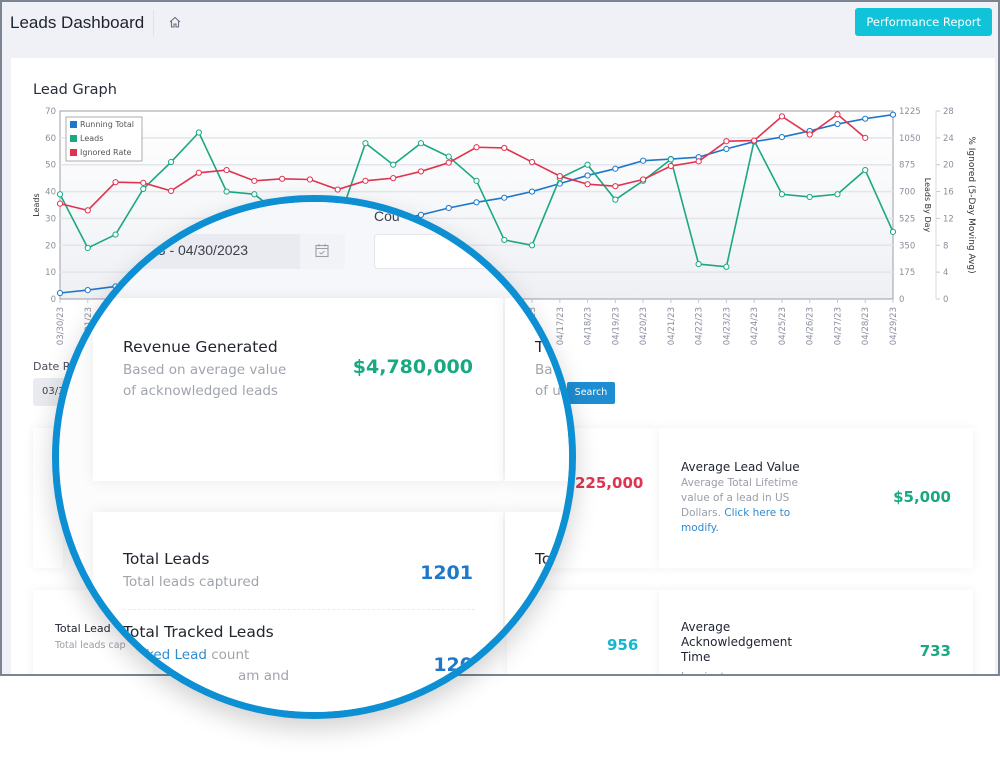  What do you see at coordinates (735, 498) in the screenshot?
I see `avg-lead-value-sub-2: value of a lead in US` at bounding box center [735, 498].